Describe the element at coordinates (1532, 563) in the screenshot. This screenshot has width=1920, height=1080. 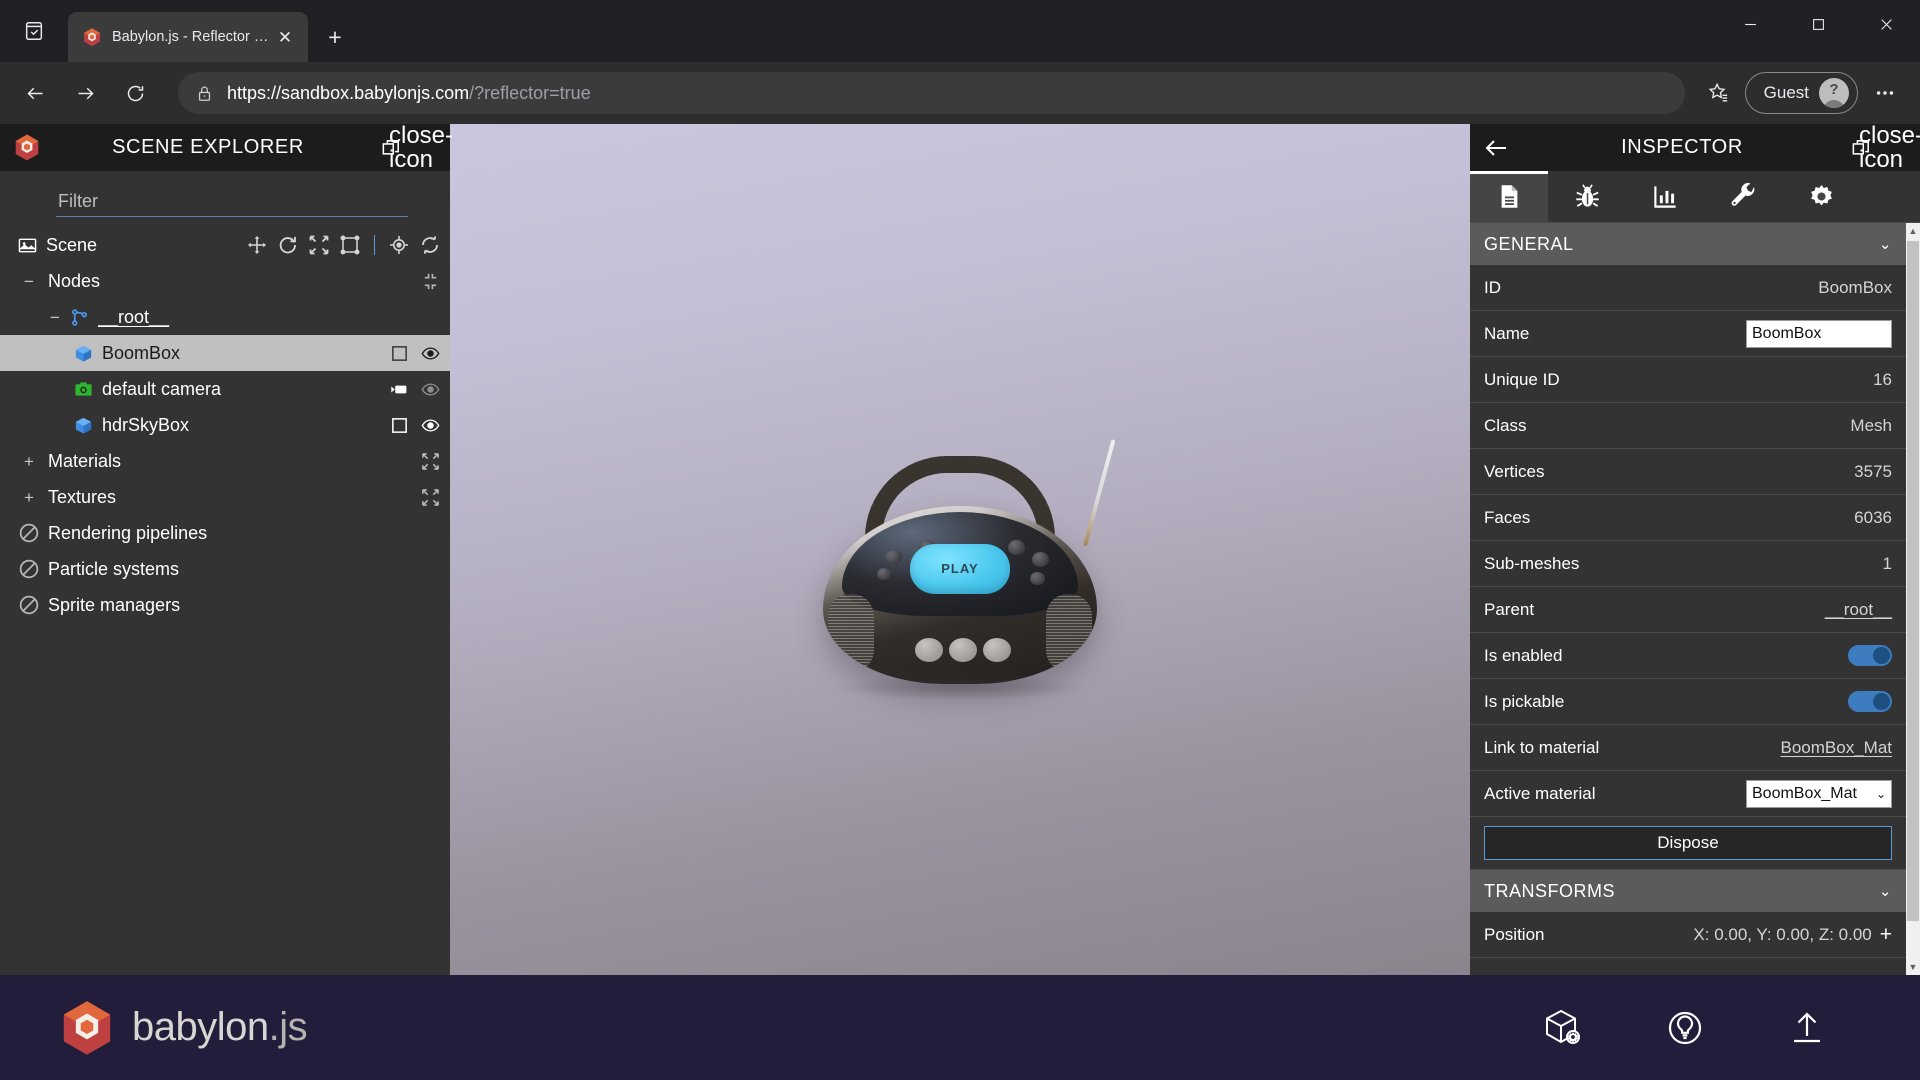
I see `prop-label: Sub-meshes` at that location.